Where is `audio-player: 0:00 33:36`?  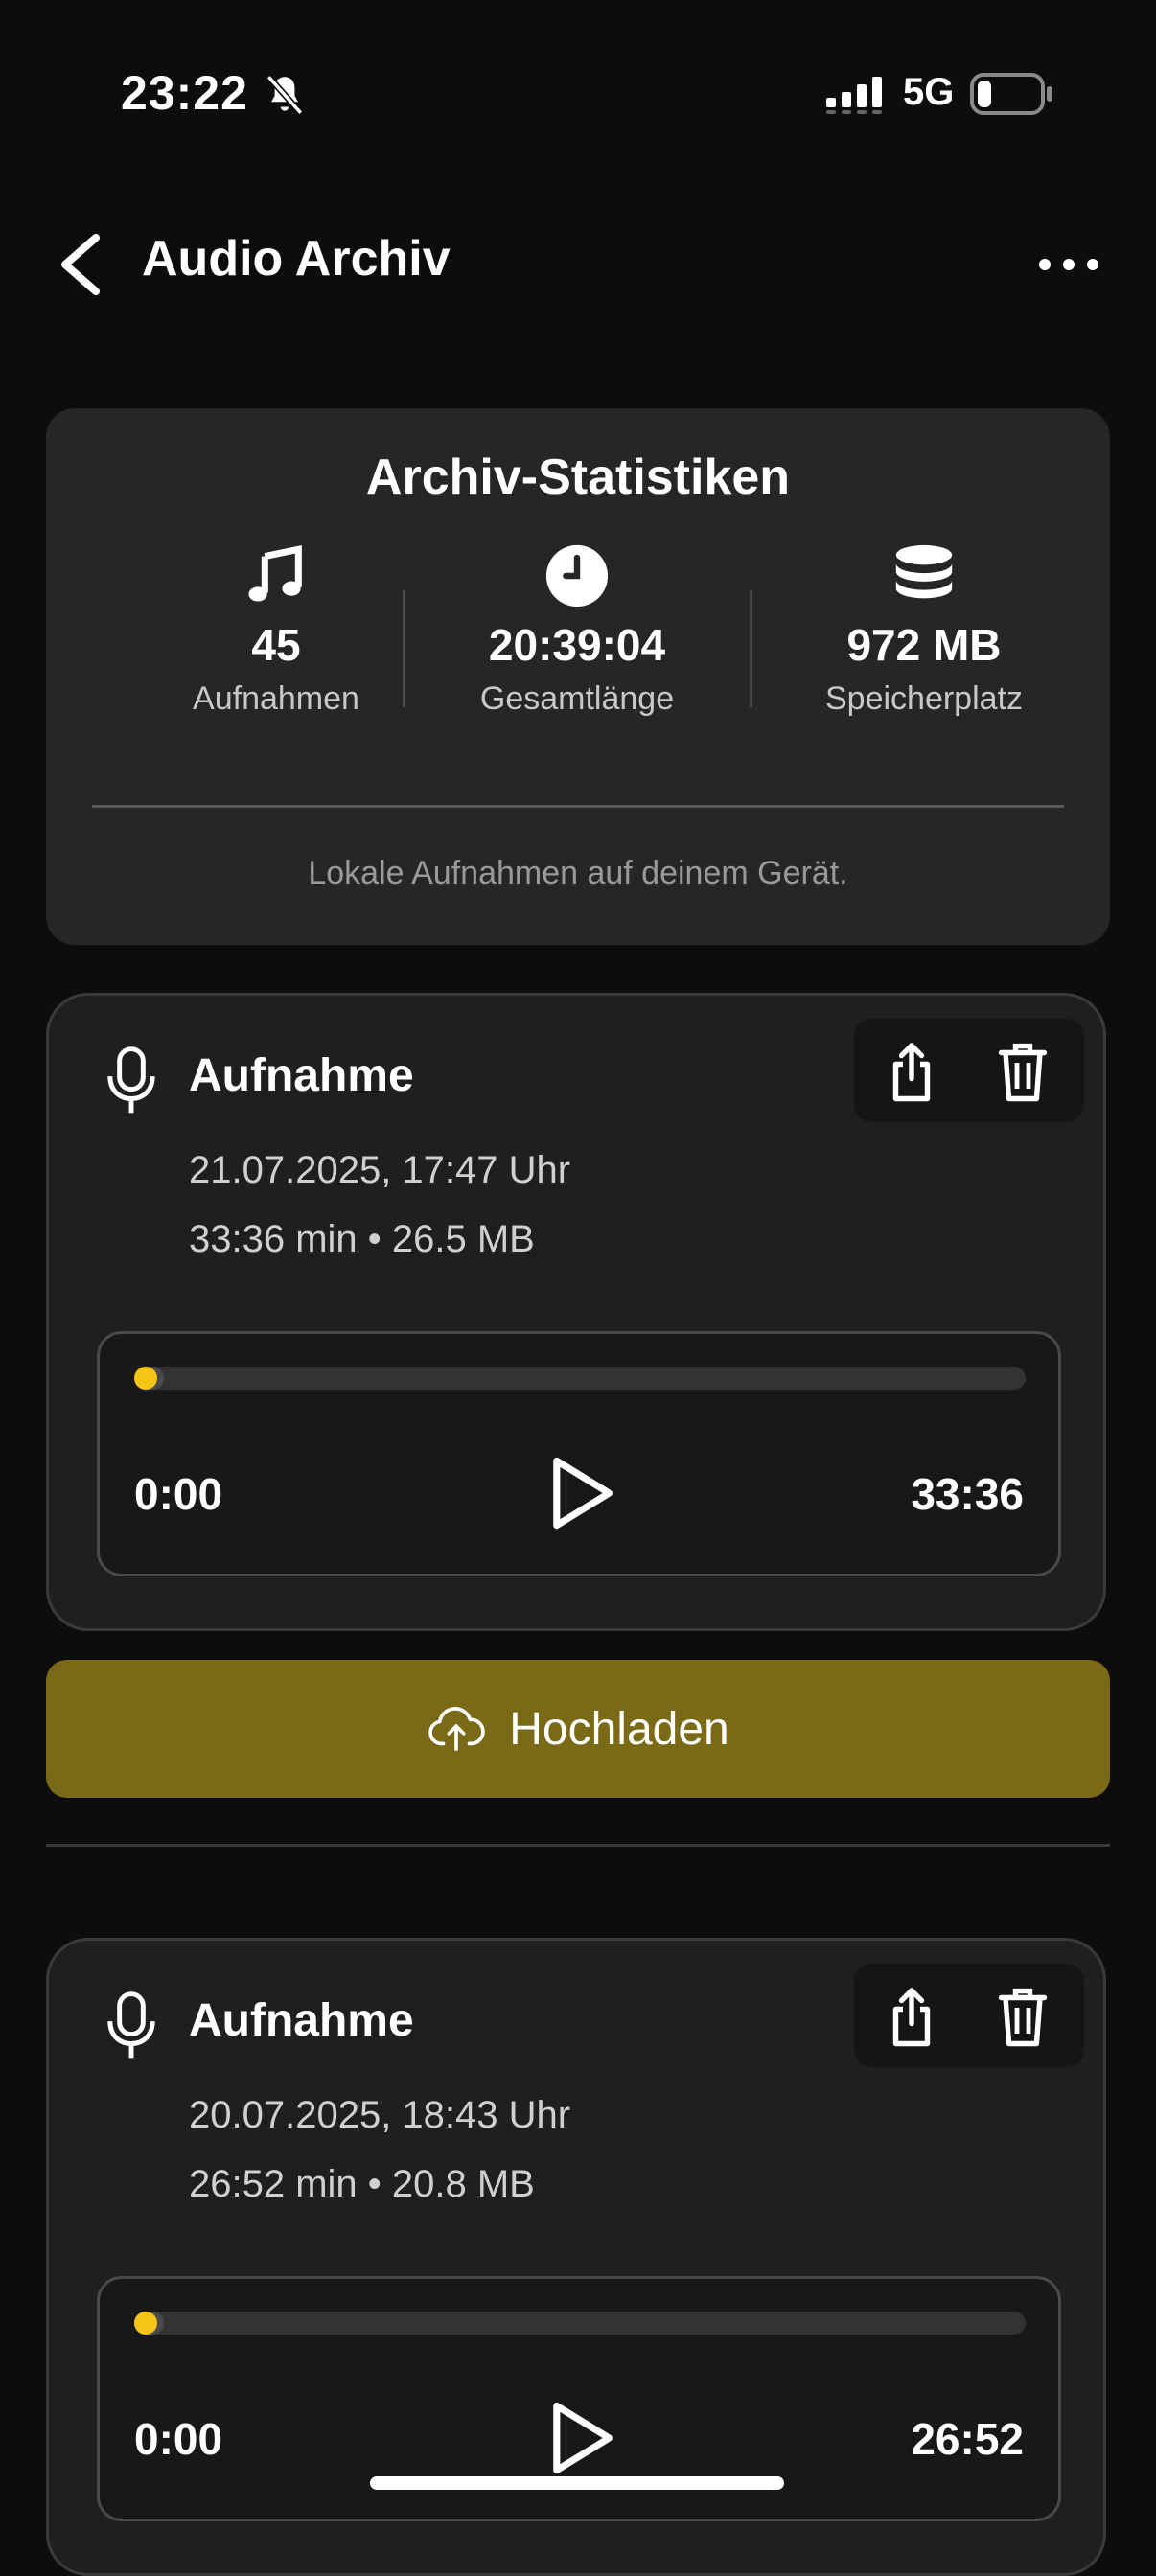 audio-player: 0:00 33:36 is located at coordinates (579, 1453).